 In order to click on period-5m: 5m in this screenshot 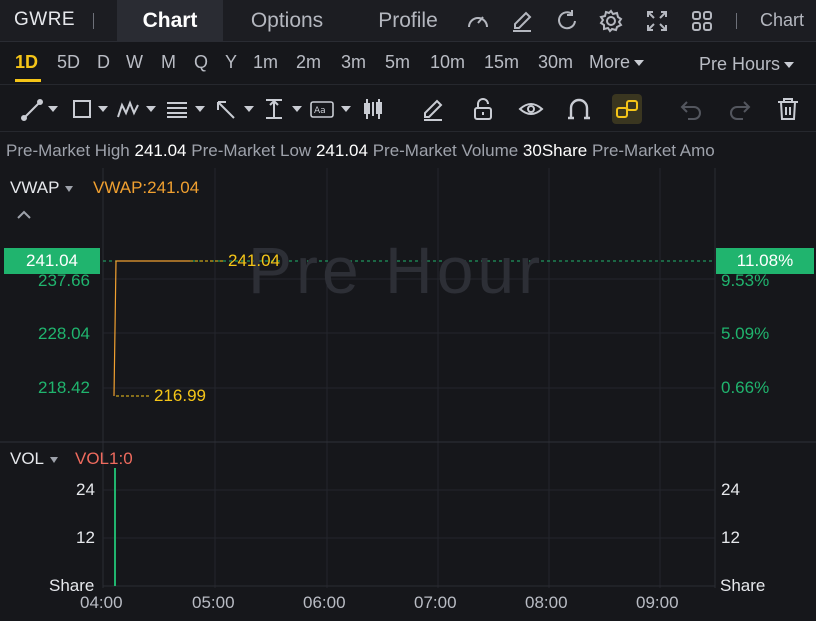, I will do `click(397, 62)`.